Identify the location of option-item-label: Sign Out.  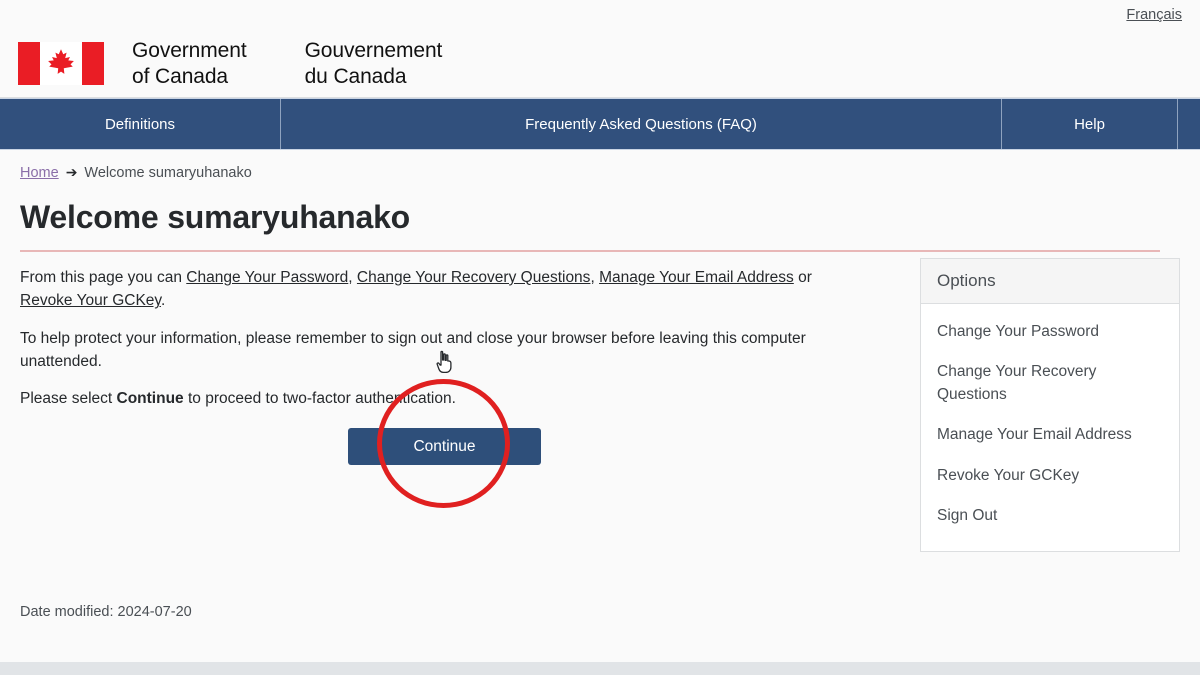
(967, 516).